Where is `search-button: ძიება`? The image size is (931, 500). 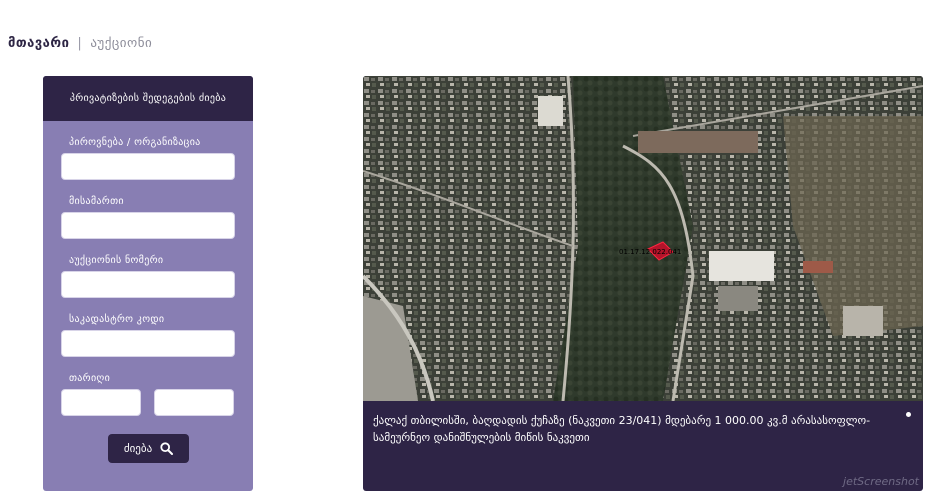 search-button: ძიება is located at coordinates (148, 448).